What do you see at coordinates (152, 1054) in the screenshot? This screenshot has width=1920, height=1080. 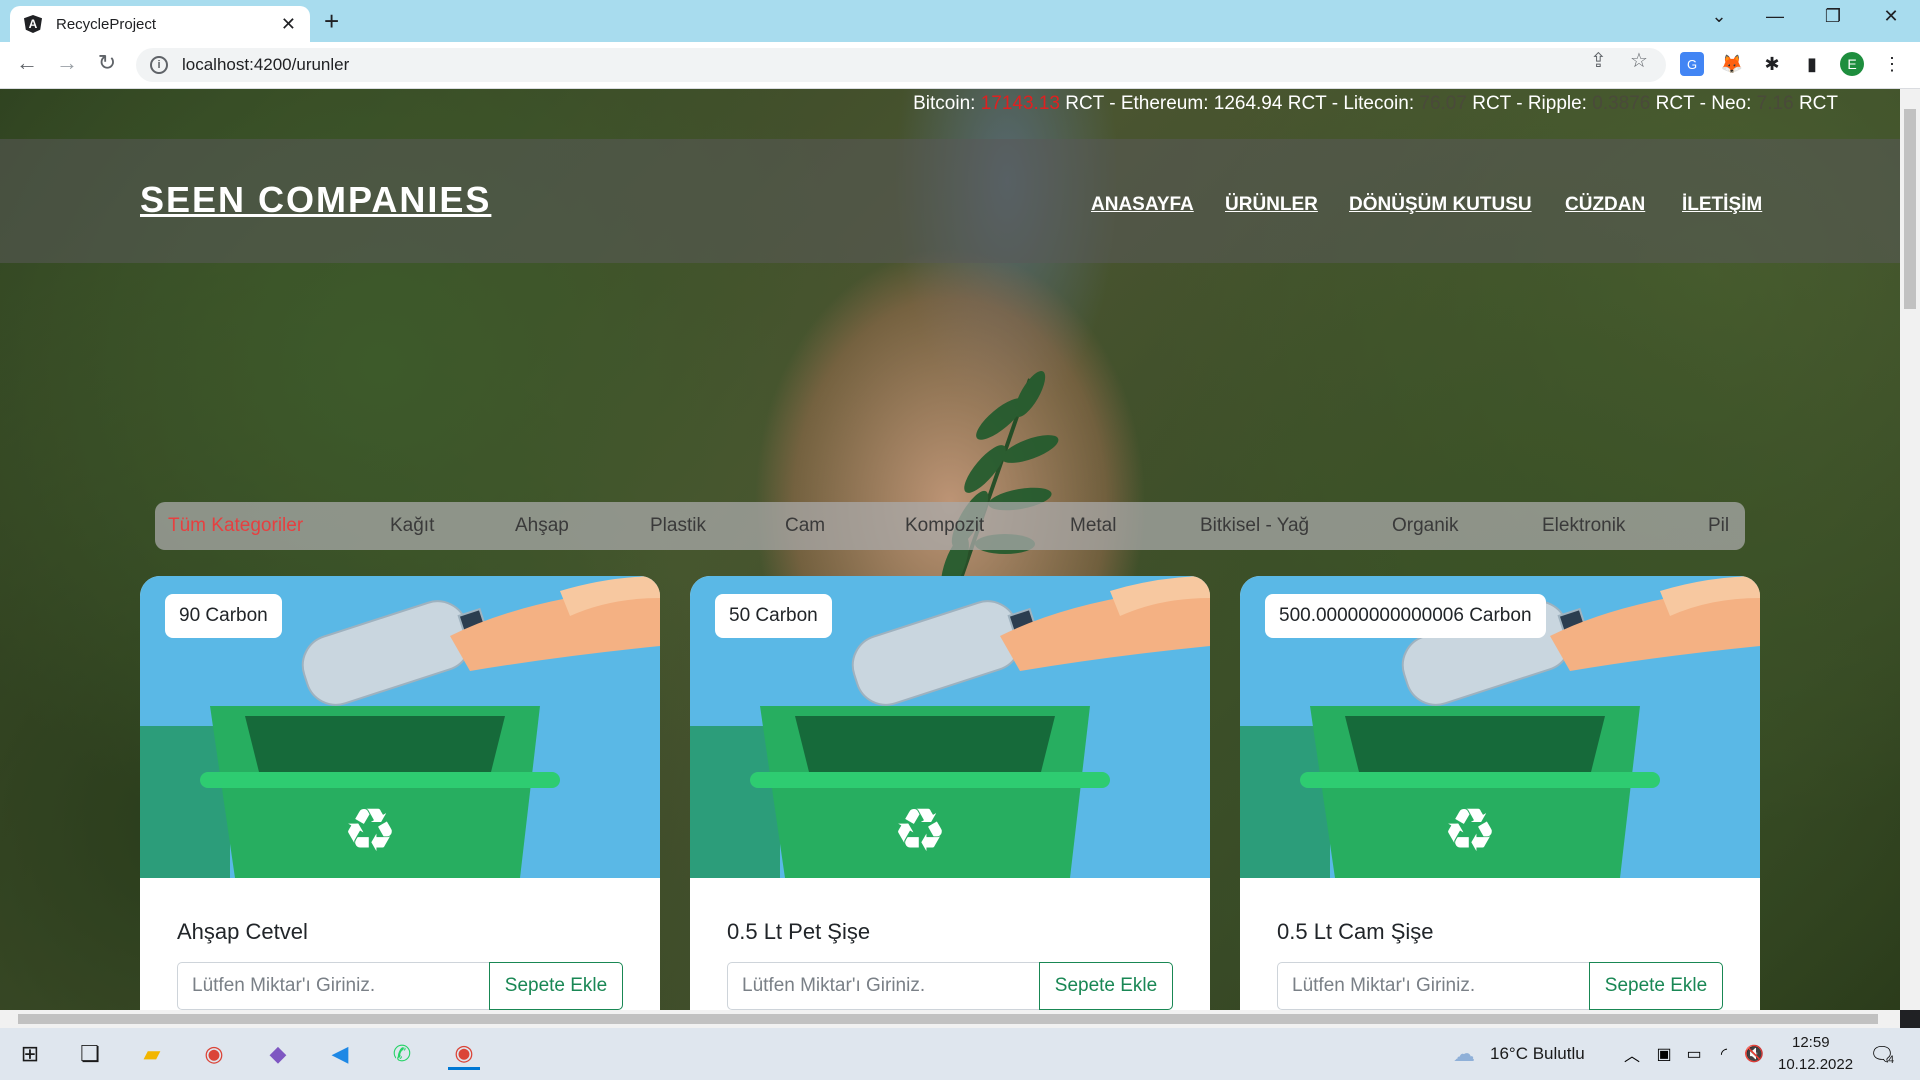 I see `file-explorer-icon: ▰` at bounding box center [152, 1054].